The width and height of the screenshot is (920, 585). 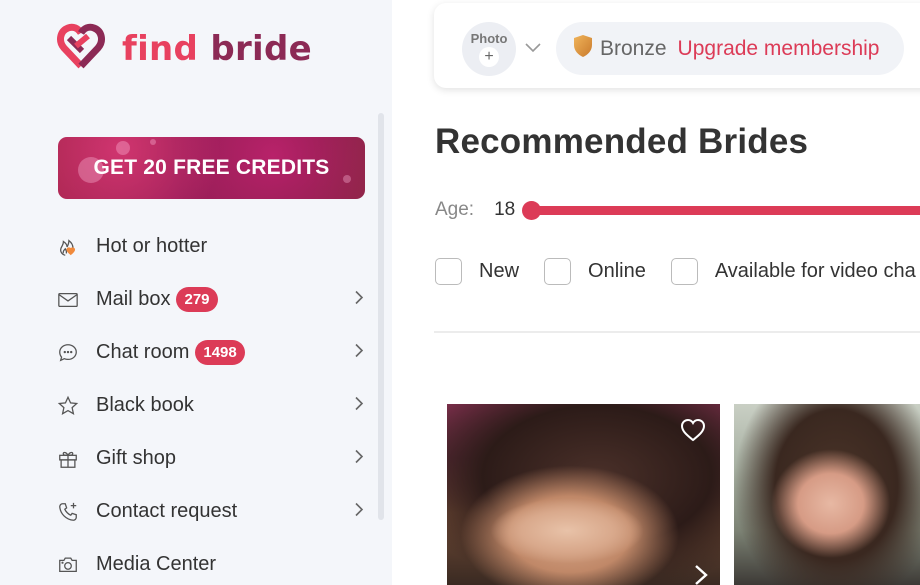 What do you see at coordinates (68, 353) in the screenshot?
I see `chat-bubble-icon` at bounding box center [68, 353].